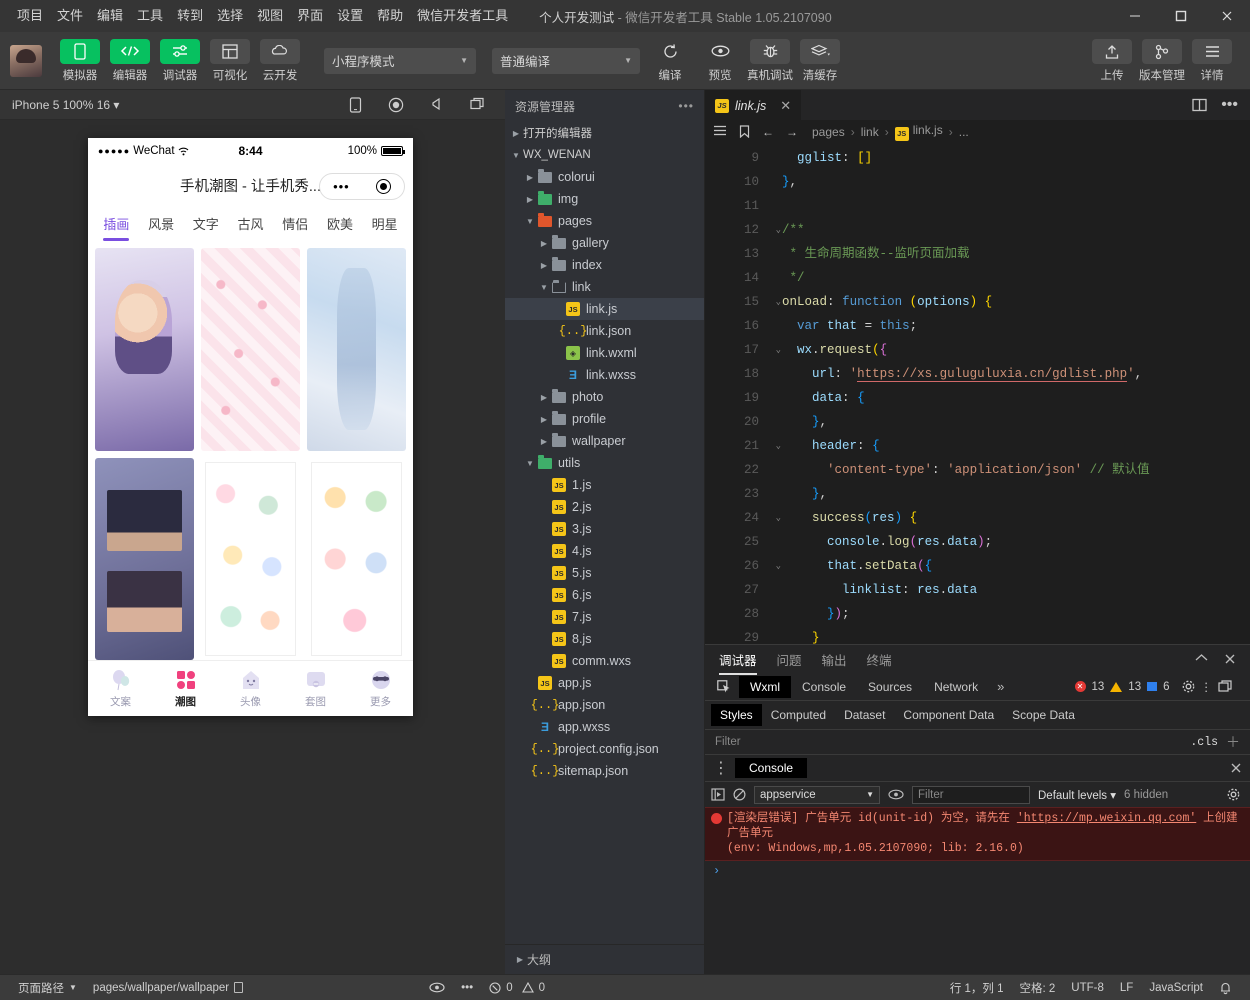  Describe the element at coordinates (315, 689) in the screenshot. I see `tabbar-item-套图: 套图` at that location.